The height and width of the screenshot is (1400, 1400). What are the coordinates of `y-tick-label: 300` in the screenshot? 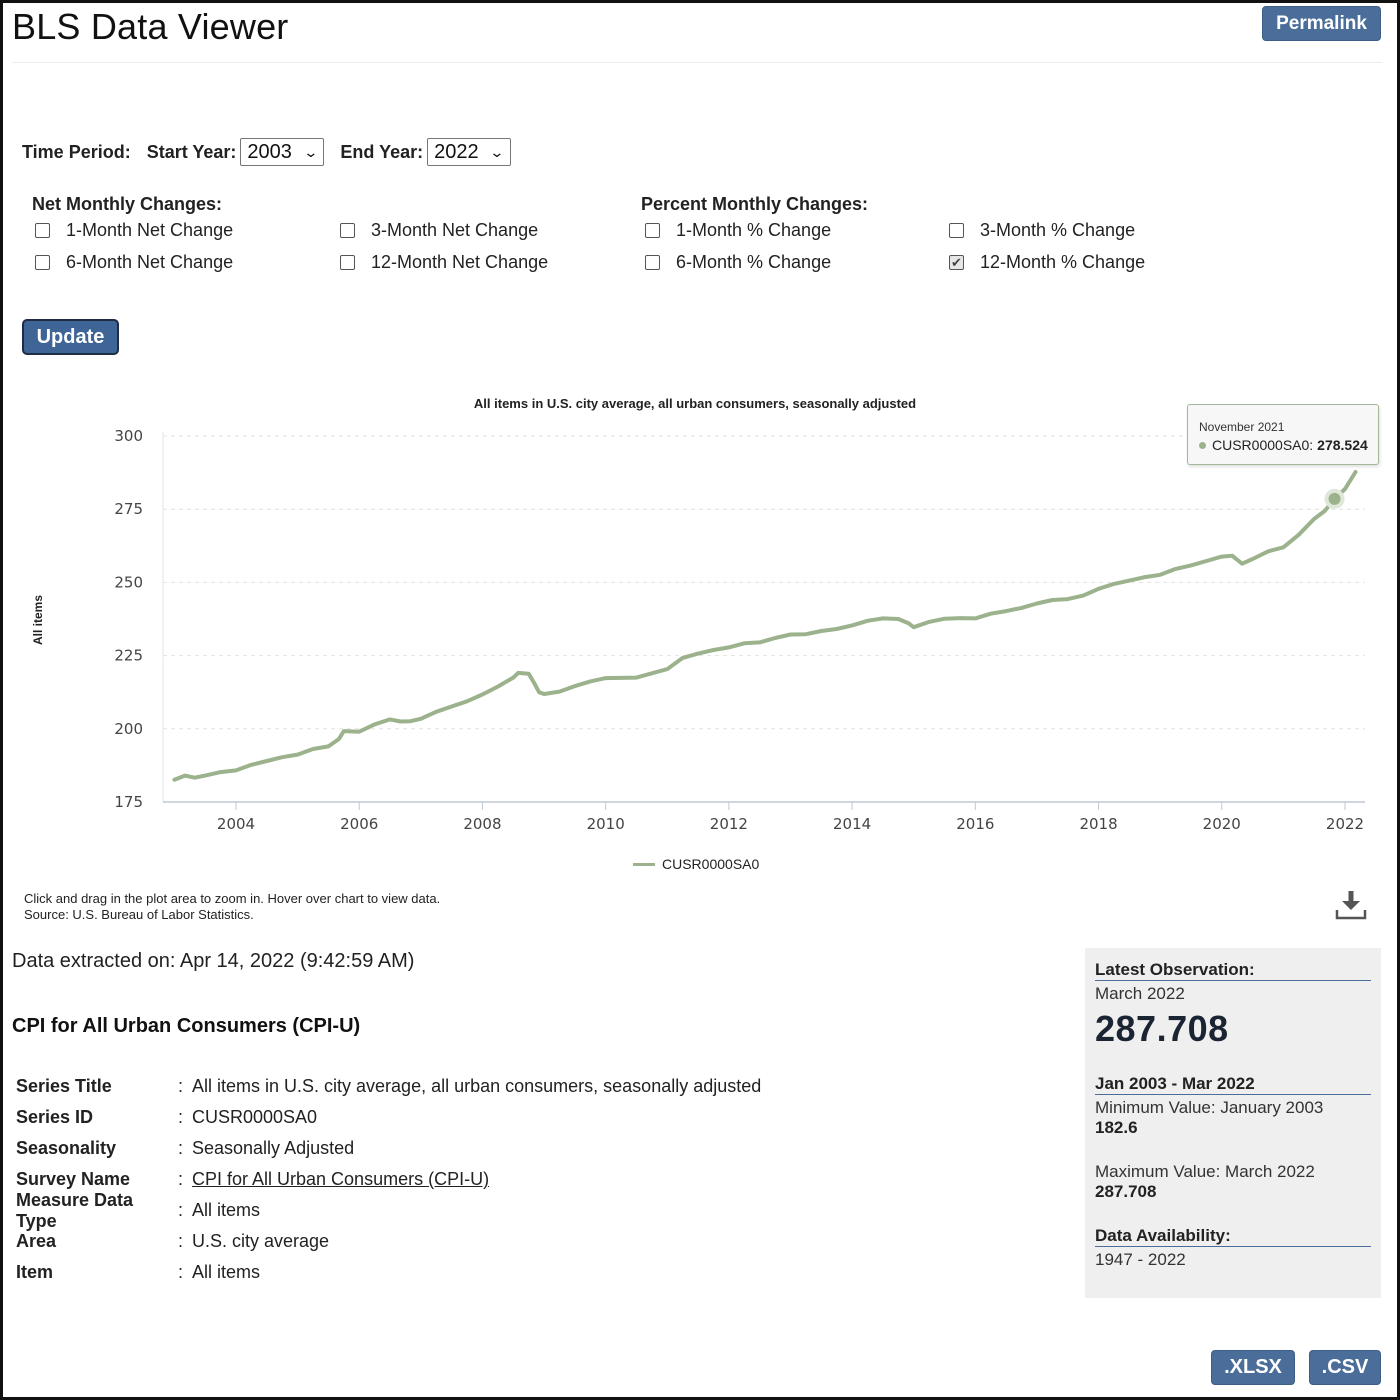 It's located at (128, 436).